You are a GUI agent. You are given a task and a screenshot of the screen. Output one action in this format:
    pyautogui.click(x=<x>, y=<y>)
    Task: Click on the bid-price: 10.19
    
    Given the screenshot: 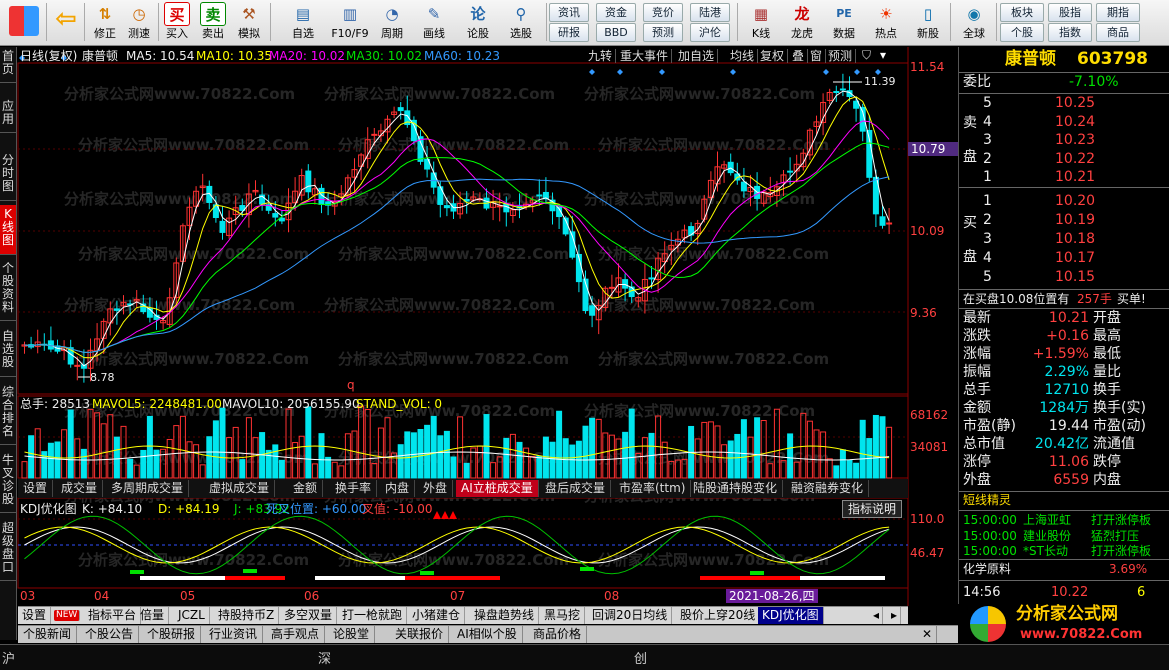 What is the action you would take?
    pyautogui.click(x=1075, y=220)
    